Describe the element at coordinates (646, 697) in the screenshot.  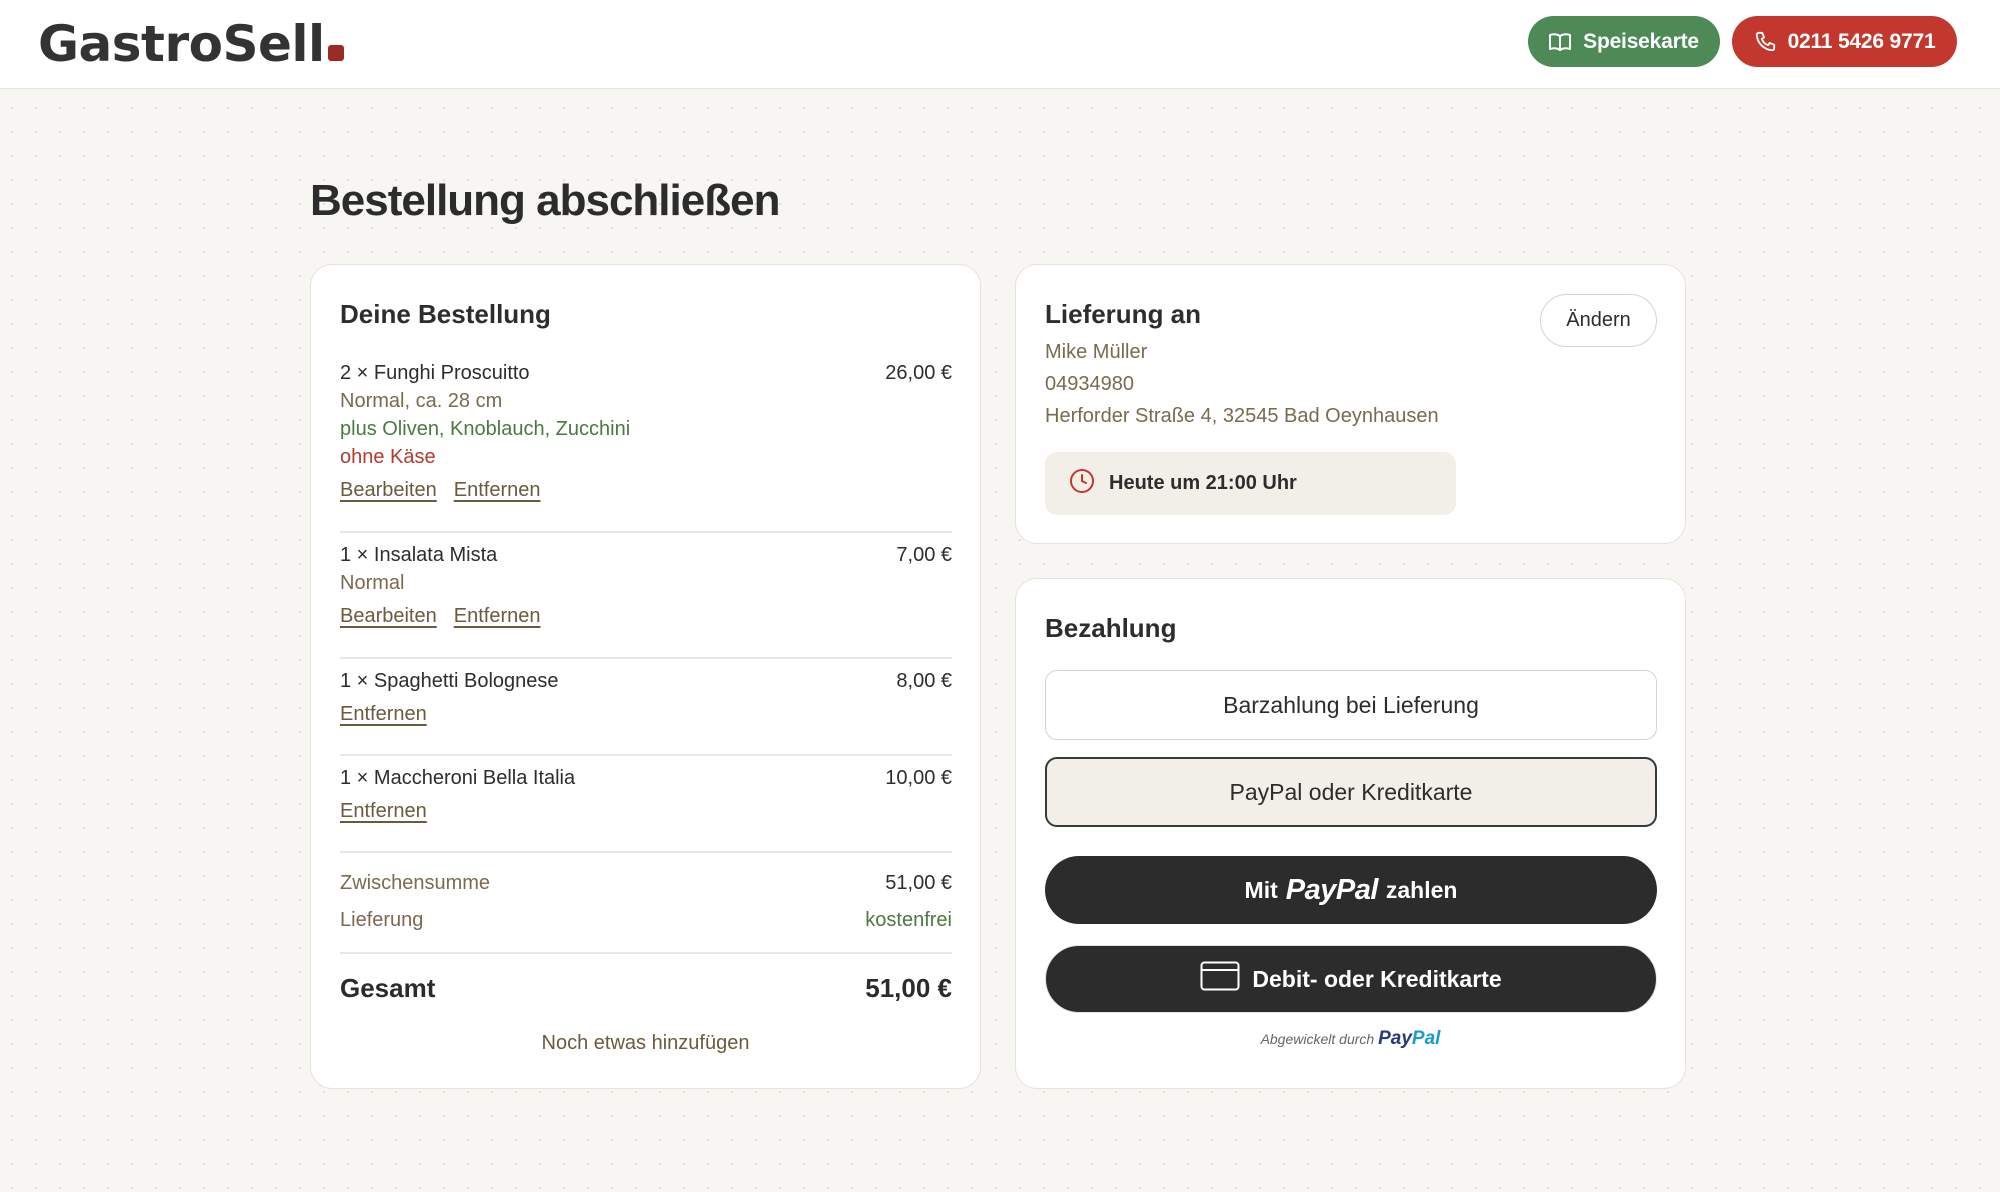
I see `order-item: 1 × Spaghetti Bolognese 8,00 € Entfernen` at that location.